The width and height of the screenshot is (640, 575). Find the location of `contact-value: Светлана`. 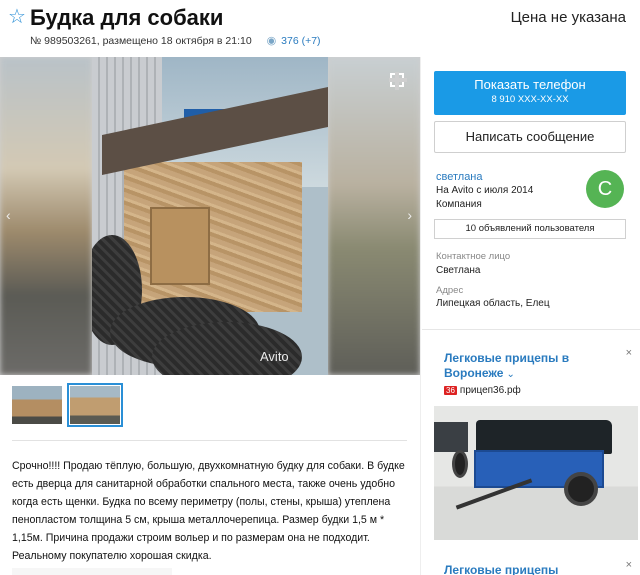

contact-value: Светлана is located at coordinates (458, 270).